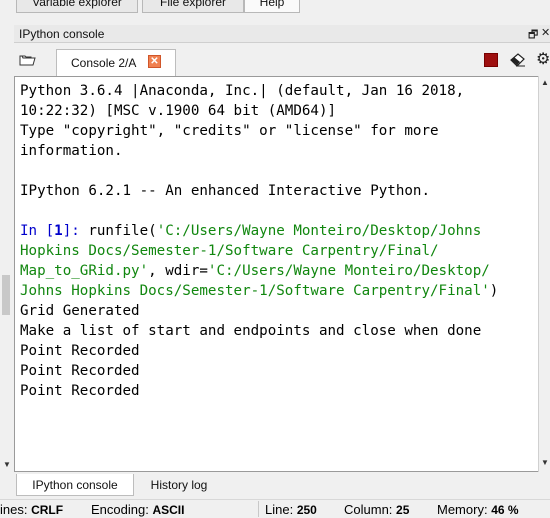  Describe the element at coordinates (75, 485) in the screenshot. I see `tab-ipython-console: IPython console` at that location.